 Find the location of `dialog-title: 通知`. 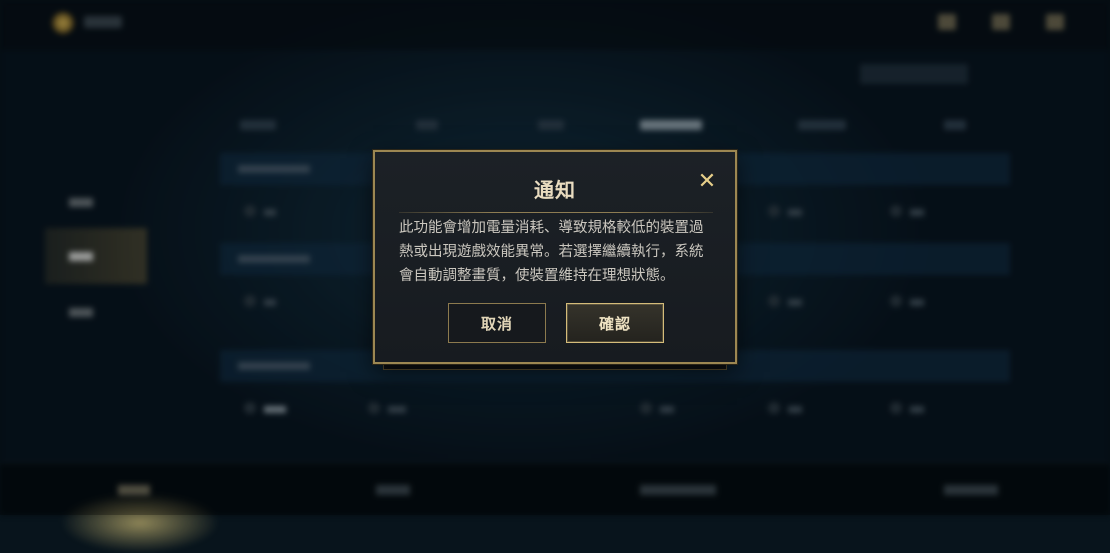

dialog-title: 通知 is located at coordinates (555, 190).